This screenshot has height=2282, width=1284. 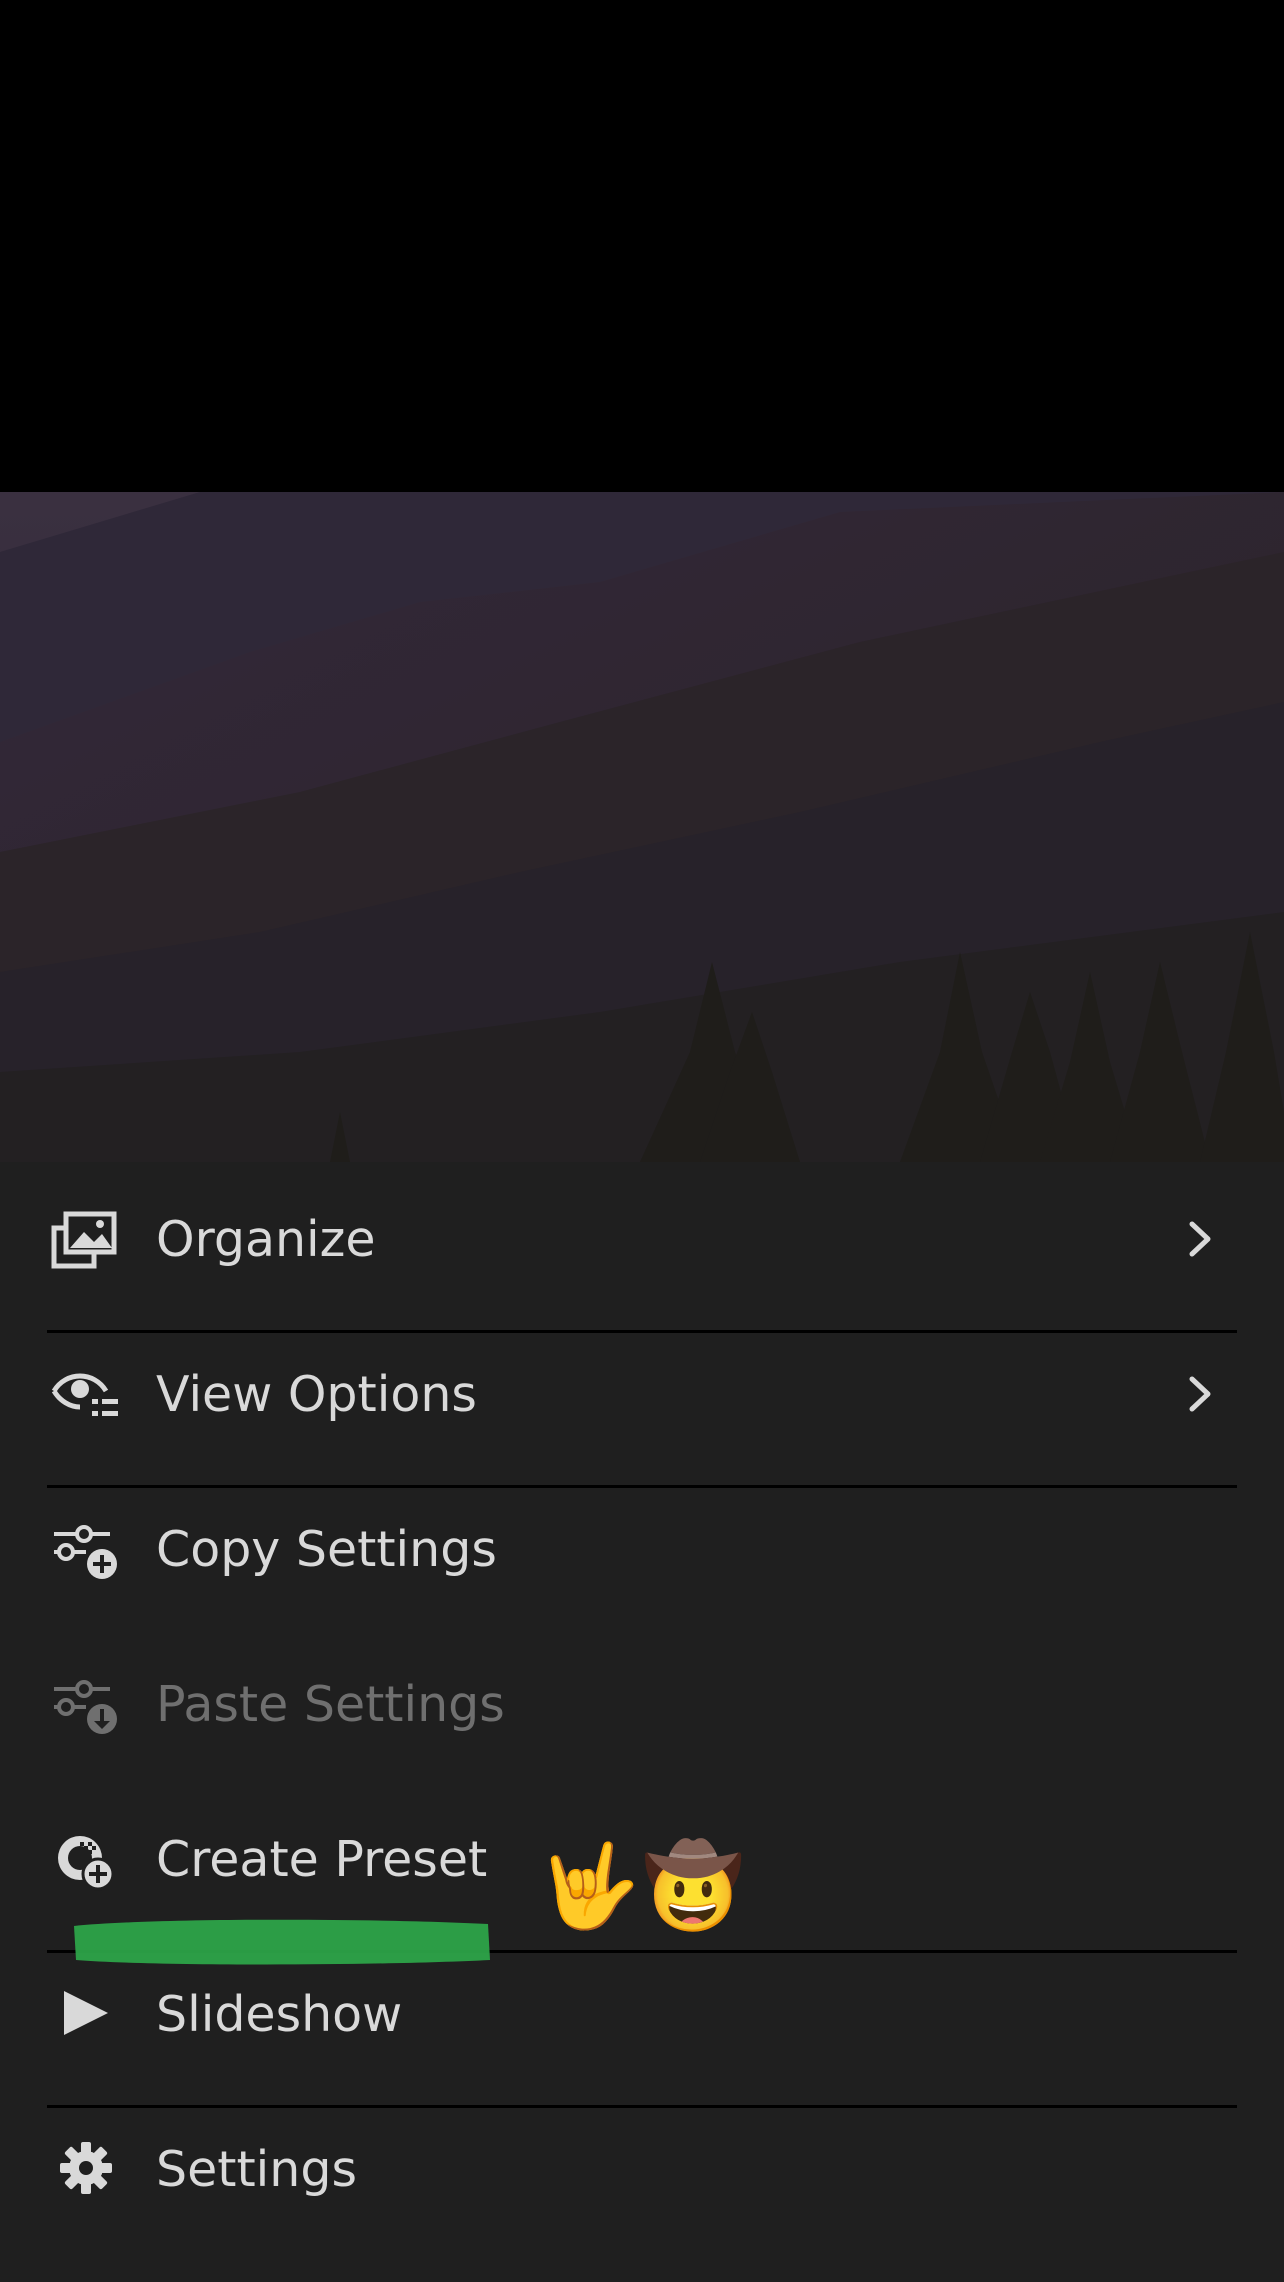 I want to click on green-highlight-annotation, so click(x=282, y=1942).